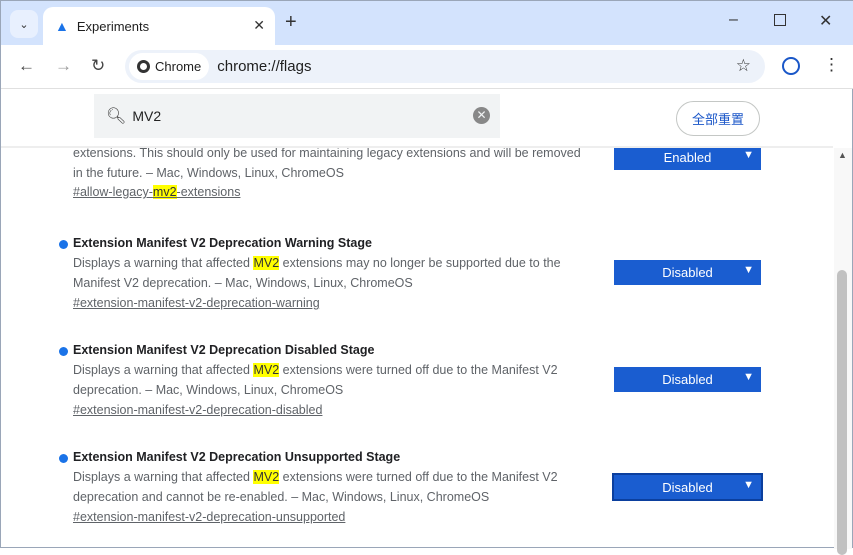 This screenshot has width=853, height=555. What do you see at coordinates (481, 115) in the screenshot?
I see `clear-search-icon: ✕` at bounding box center [481, 115].